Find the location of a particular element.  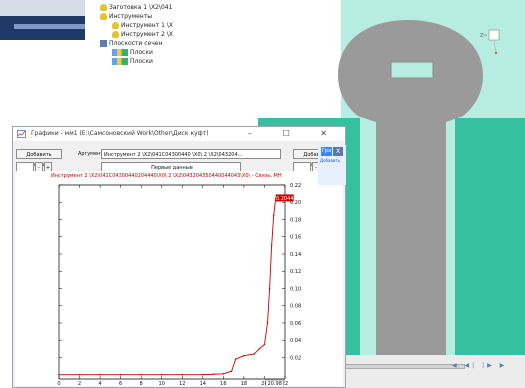

header-light-band is located at coordinates (42, 8).